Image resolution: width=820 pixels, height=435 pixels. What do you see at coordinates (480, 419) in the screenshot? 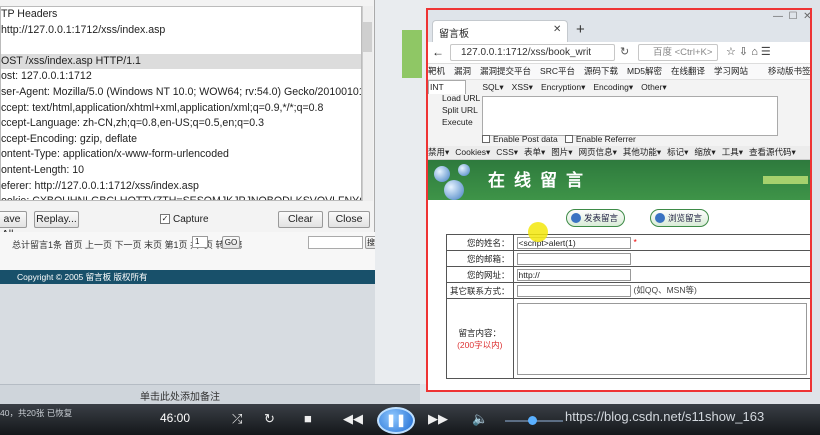
I see `volume-icon: 🔈` at bounding box center [480, 419].